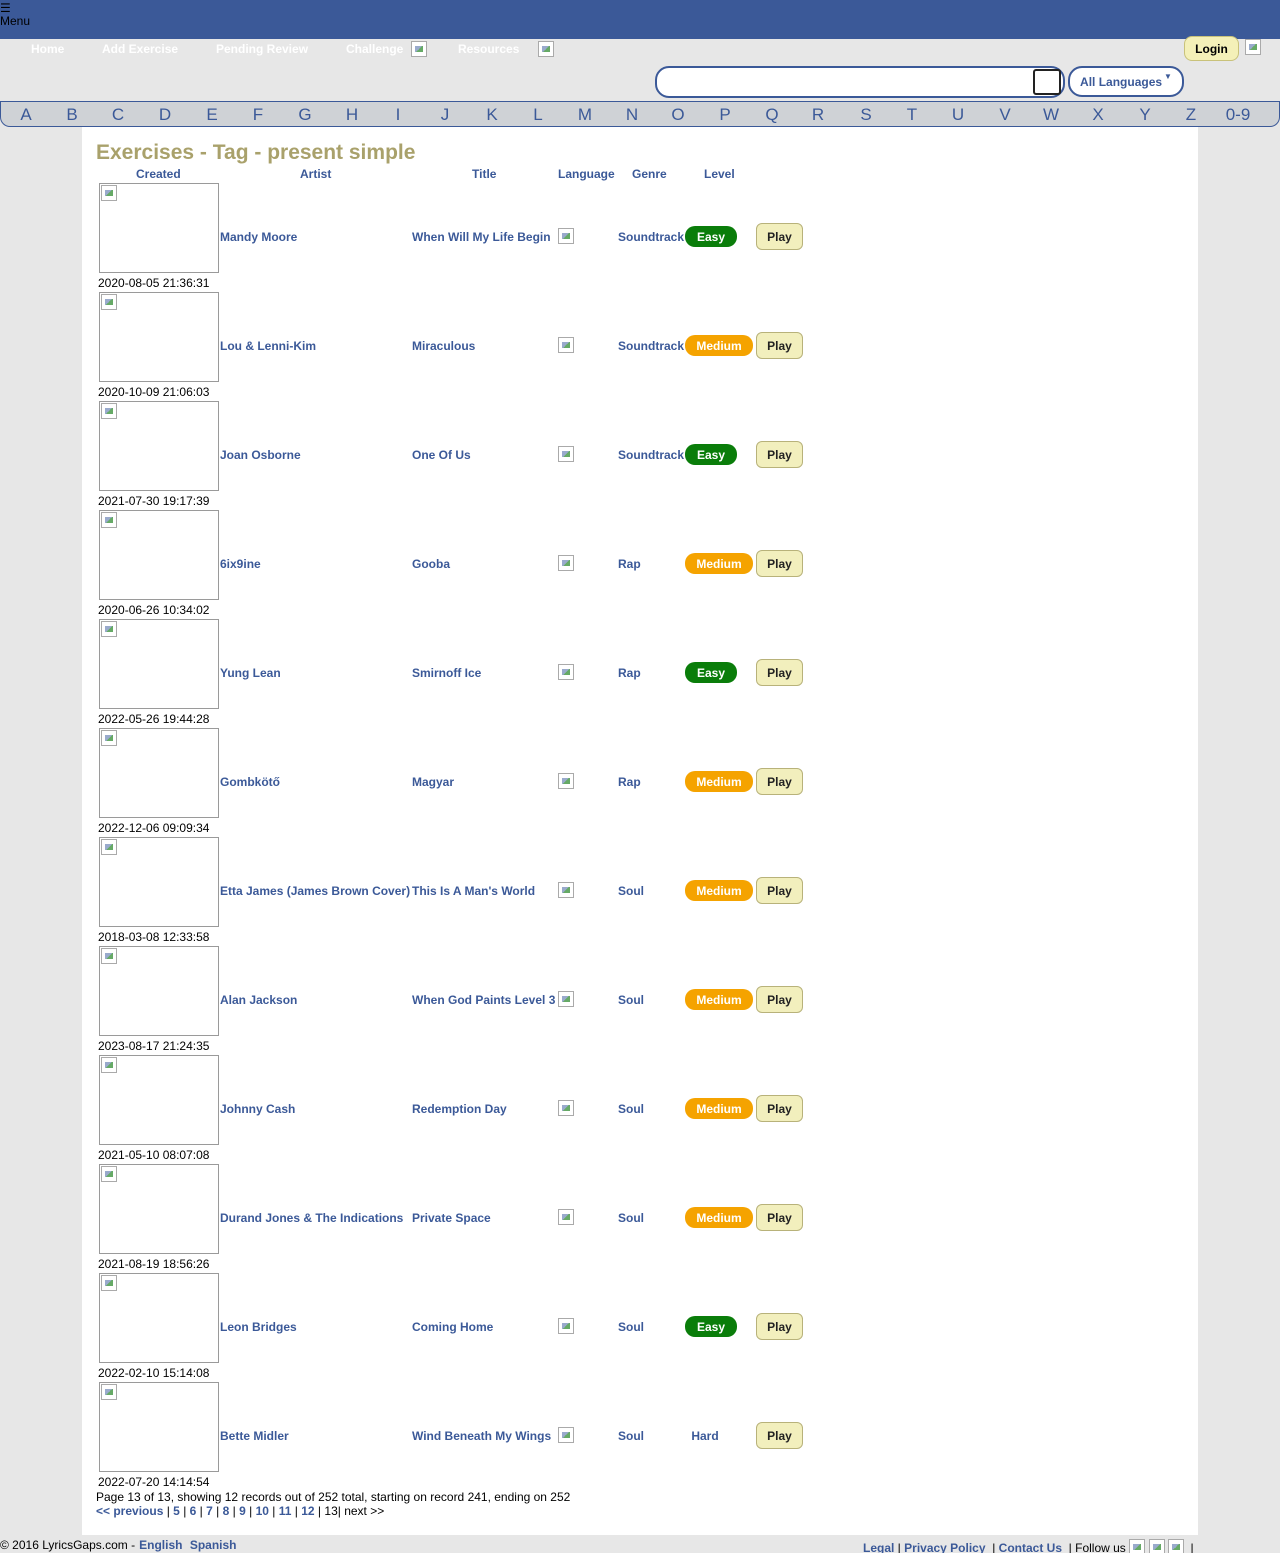 Image resolution: width=1280 pixels, height=1553 pixels. What do you see at coordinates (305, 115) in the screenshot?
I see `alphabet-link-g: G` at bounding box center [305, 115].